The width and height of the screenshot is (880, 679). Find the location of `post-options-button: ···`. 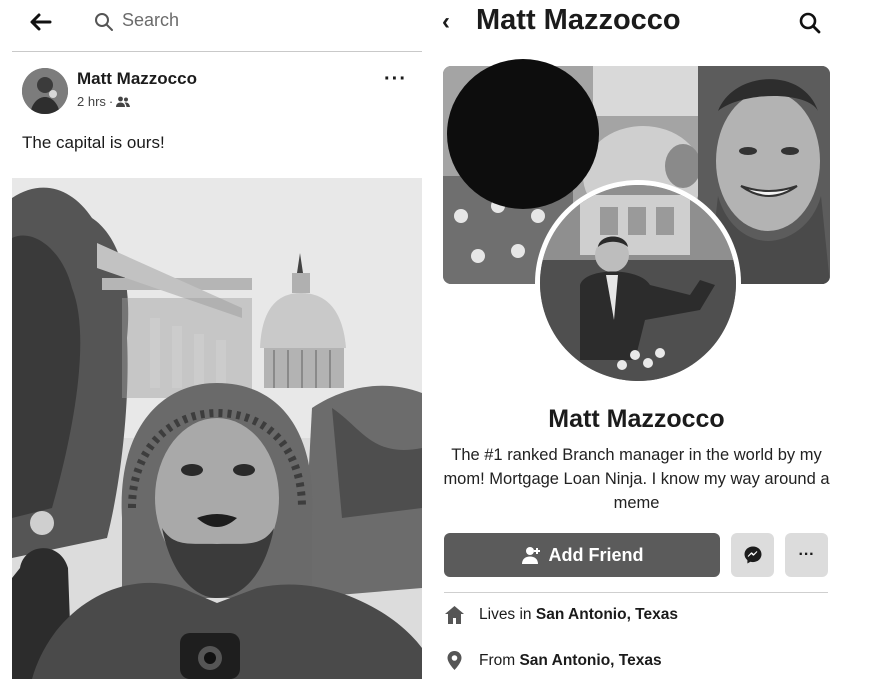

post-options-button: ··· is located at coordinates (395, 79).